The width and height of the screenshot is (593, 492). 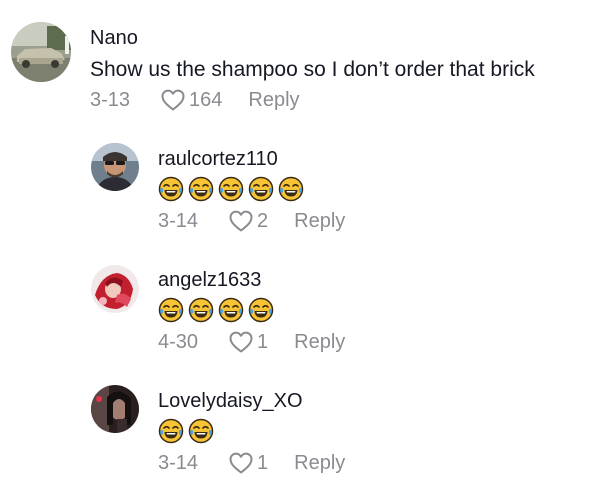 I want to click on reply-meta: 3-14 1 Reply, so click(x=251, y=463).